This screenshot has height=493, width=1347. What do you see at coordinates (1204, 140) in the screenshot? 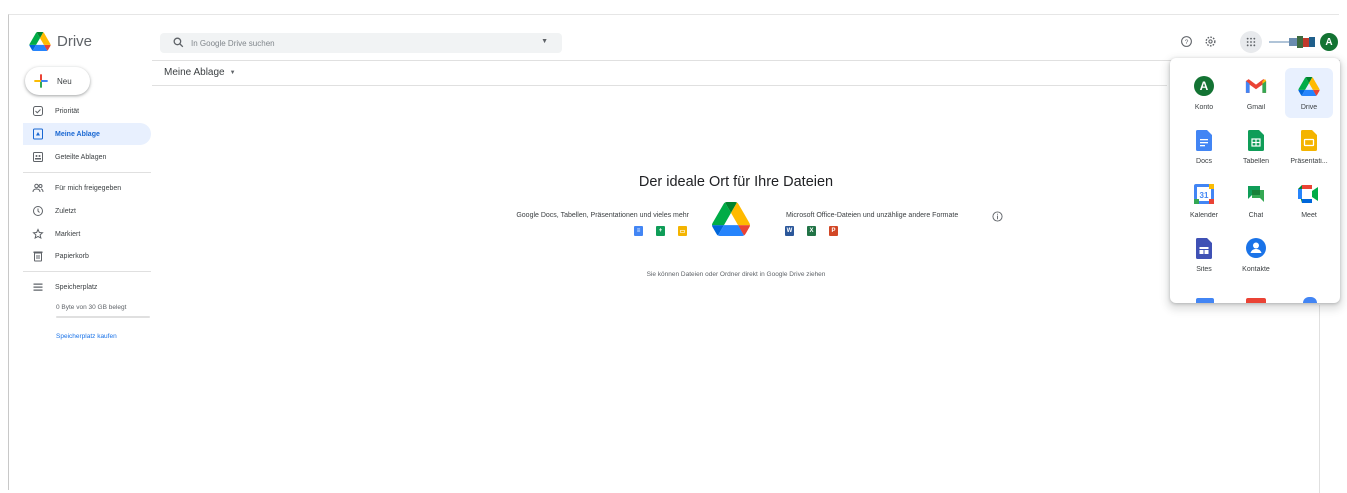
I see `docs-icon` at bounding box center [1204, 140].